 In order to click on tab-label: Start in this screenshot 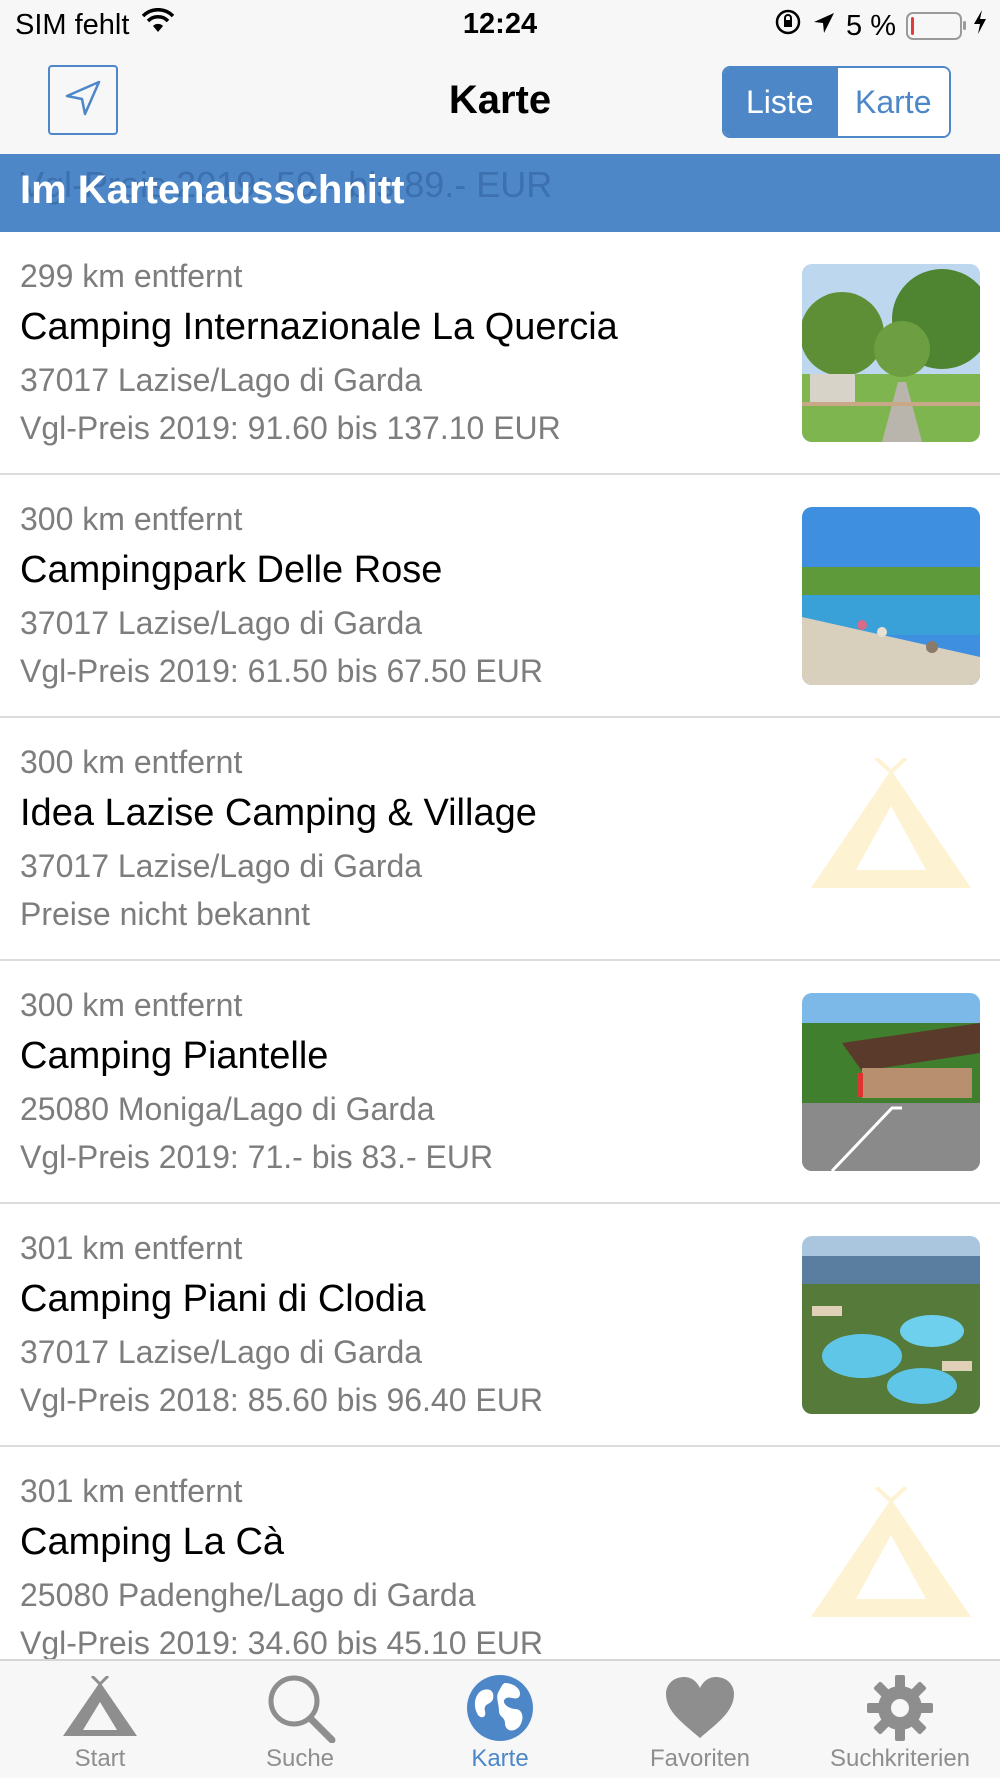, I will do `click(100, 1758)`.